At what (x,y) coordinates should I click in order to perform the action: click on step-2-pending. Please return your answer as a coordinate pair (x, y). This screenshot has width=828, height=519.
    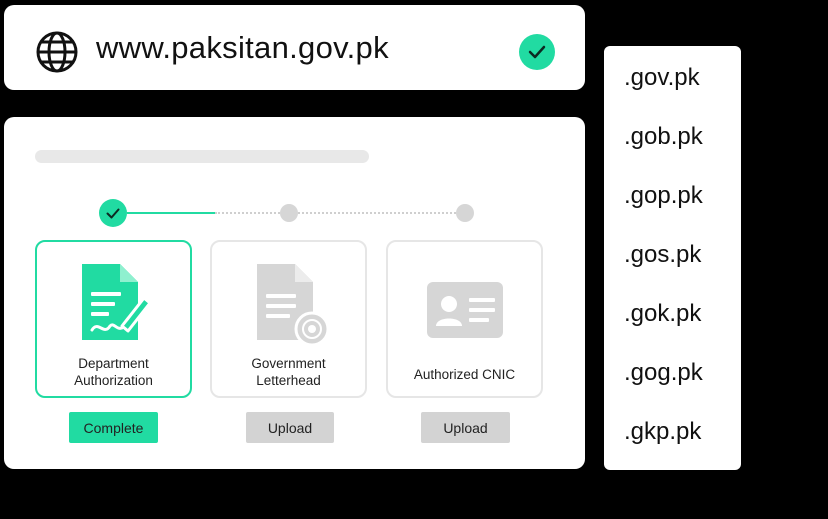
    Looking at the image, I should click on (289, 213).